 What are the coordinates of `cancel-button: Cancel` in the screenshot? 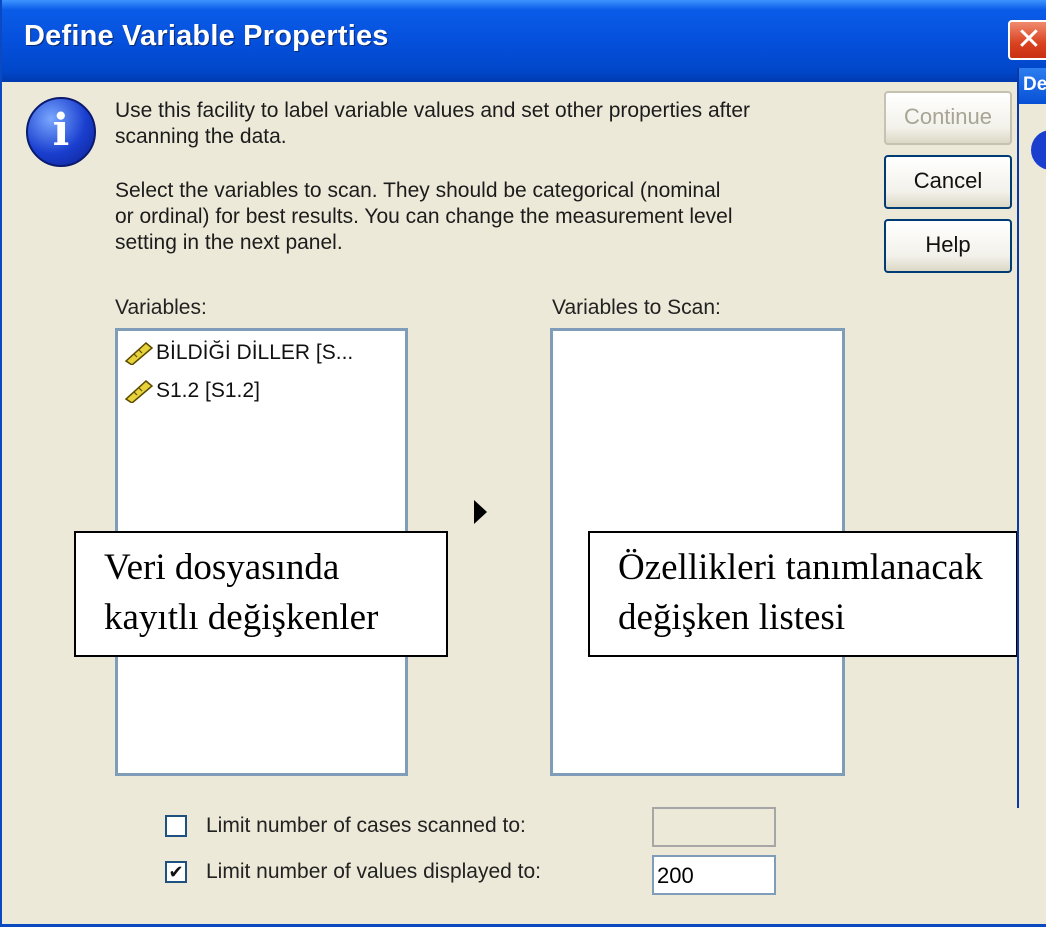 It's located at (948, 182).